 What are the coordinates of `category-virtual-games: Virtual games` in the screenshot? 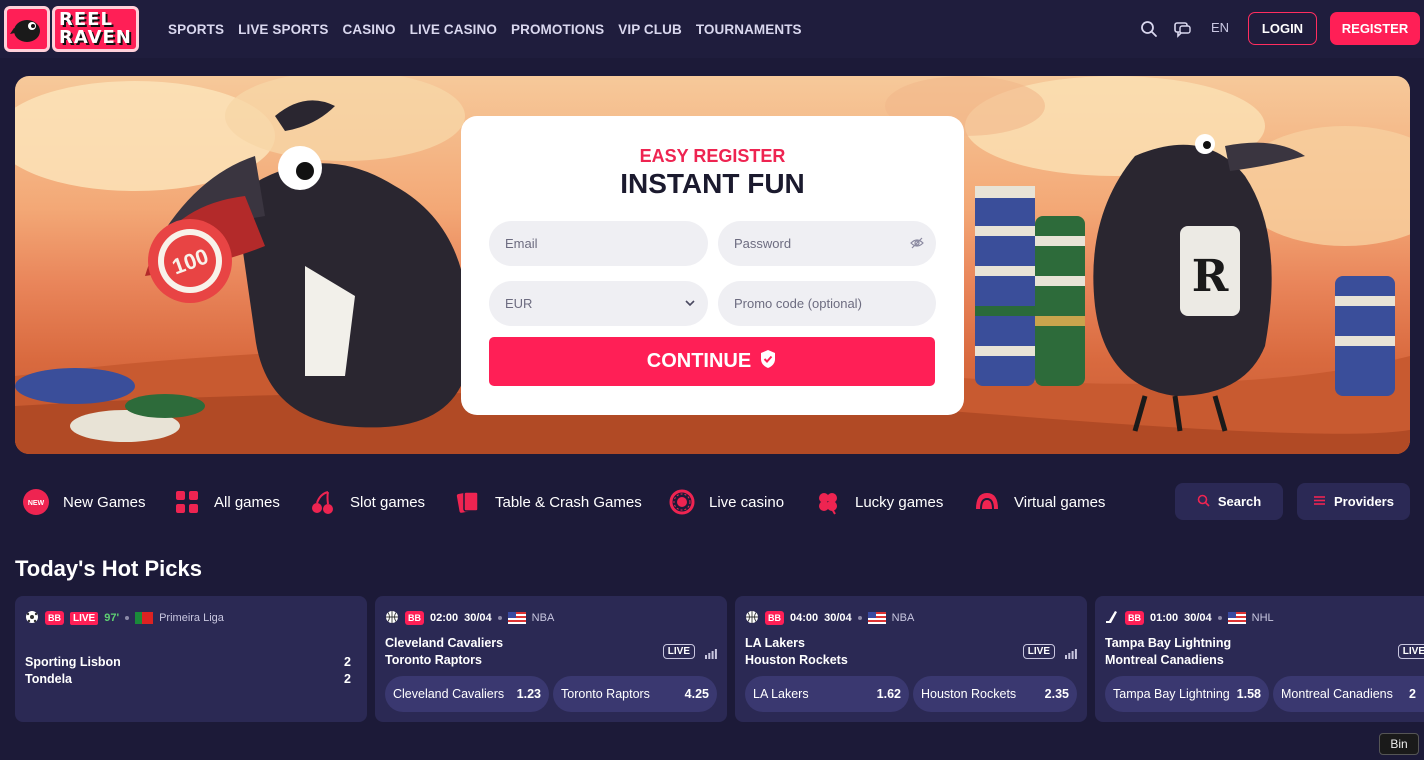 It's located at (1039, 502).